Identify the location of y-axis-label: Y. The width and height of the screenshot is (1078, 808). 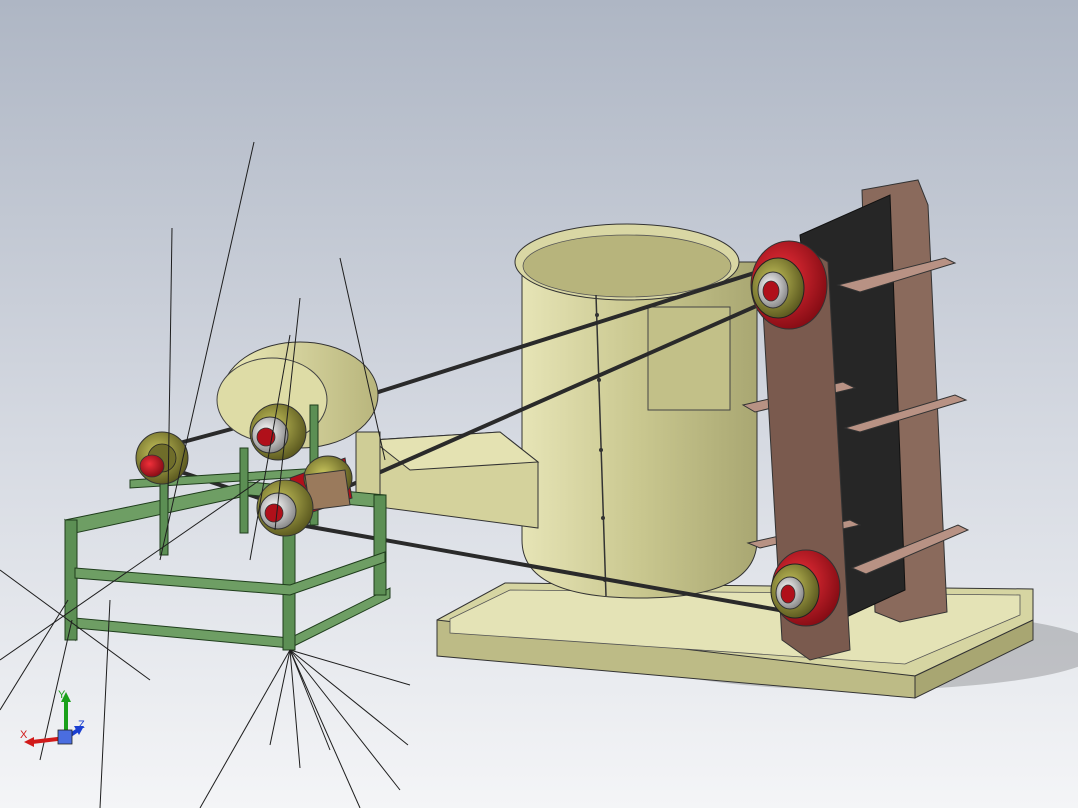
(62, 695).